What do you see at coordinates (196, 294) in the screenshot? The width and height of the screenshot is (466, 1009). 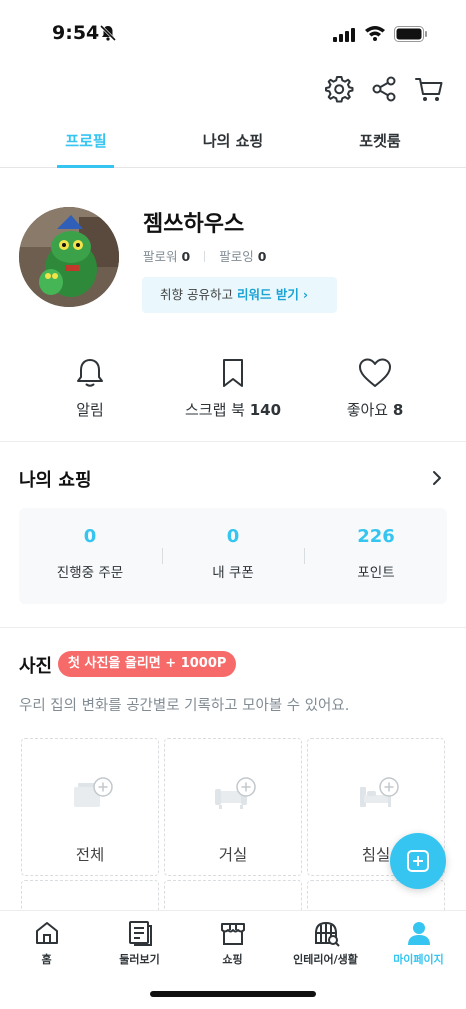 I see `reward-prefix: 취향 공유하고` at bounding box center [196, 294].